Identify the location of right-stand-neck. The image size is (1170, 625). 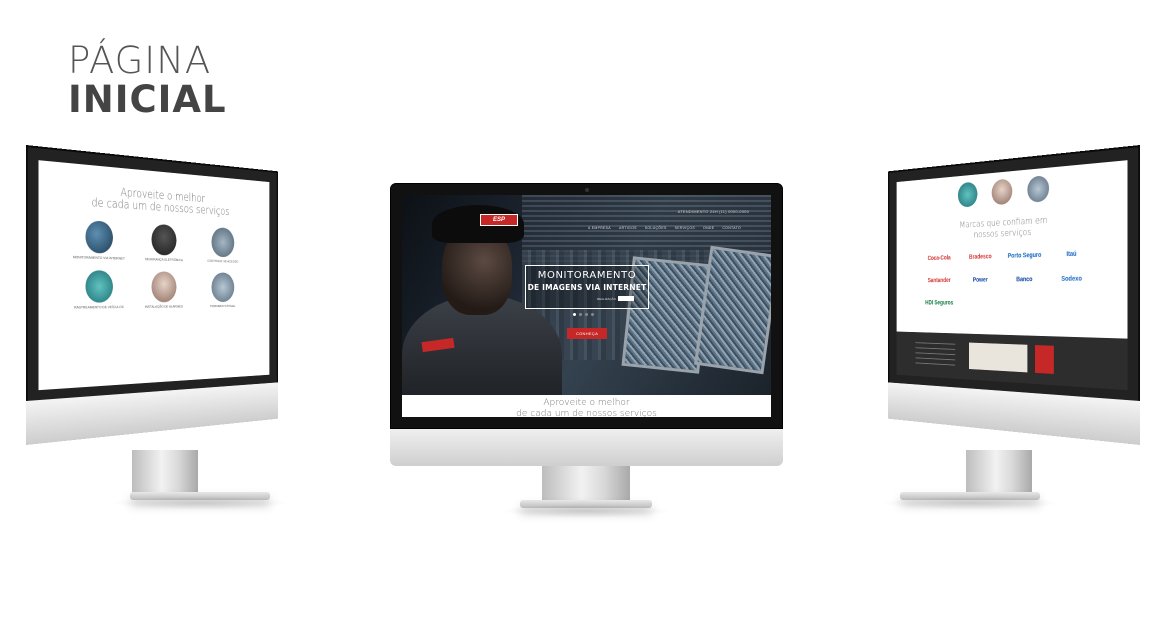
(999, 472).